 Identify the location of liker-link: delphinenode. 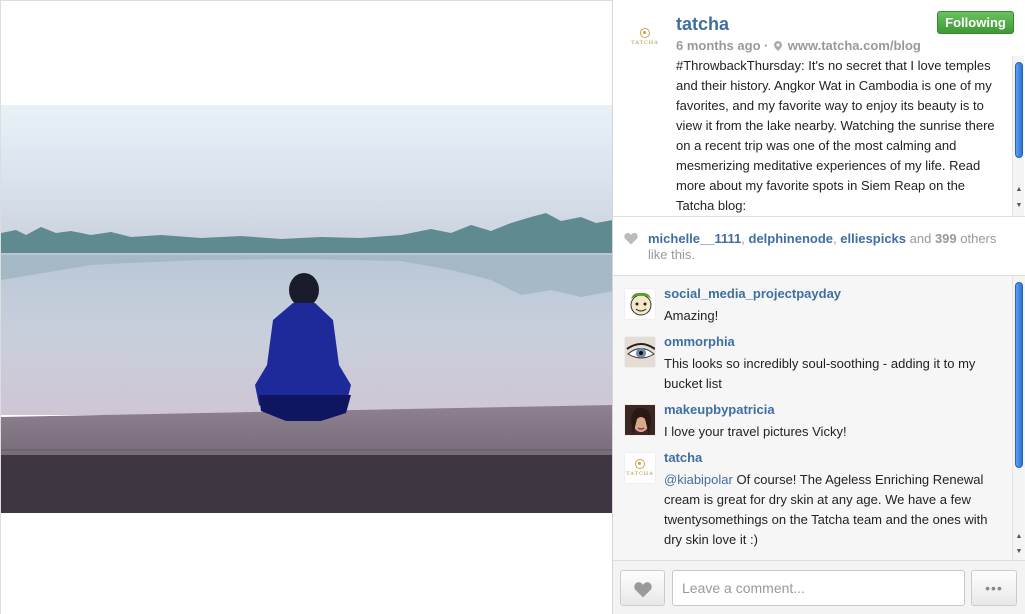
(791, 238).